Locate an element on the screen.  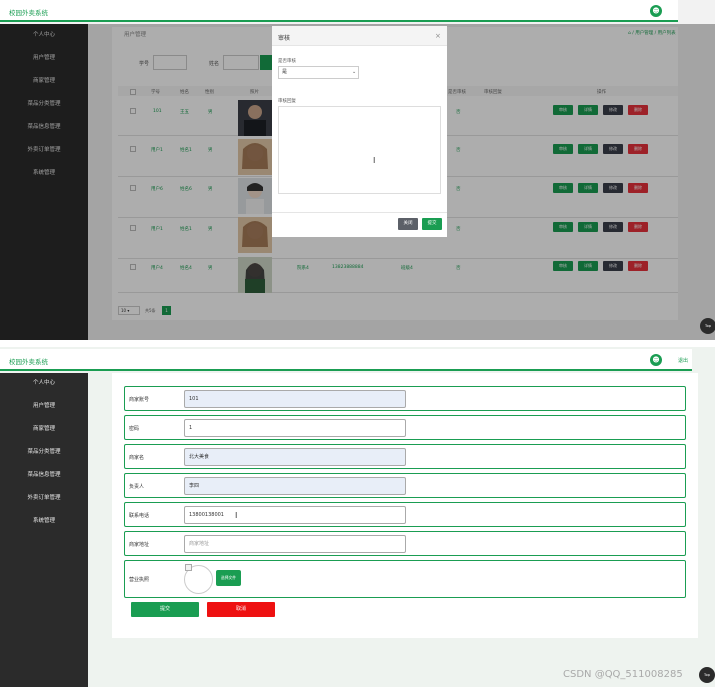
modal-footer-divider is located at coordinates (359, 212).